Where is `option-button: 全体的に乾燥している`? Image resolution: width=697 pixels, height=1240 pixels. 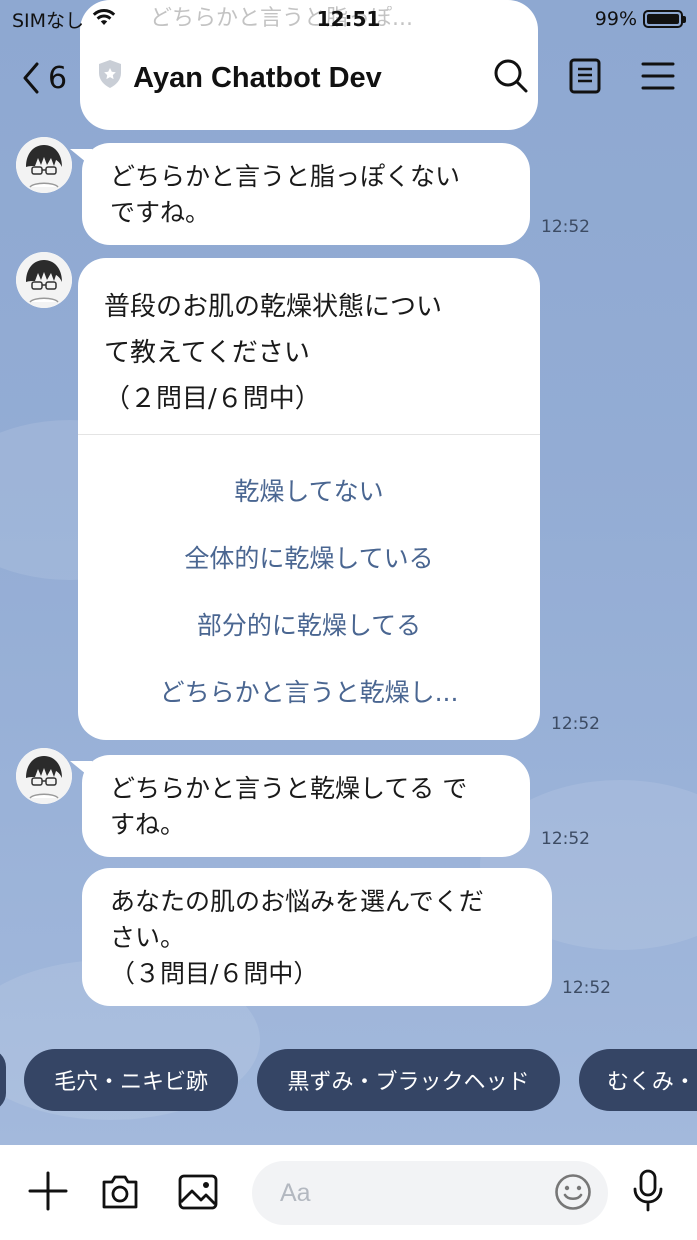 option-button: 全体的に乾燥している is located at coordinates (309, 557).